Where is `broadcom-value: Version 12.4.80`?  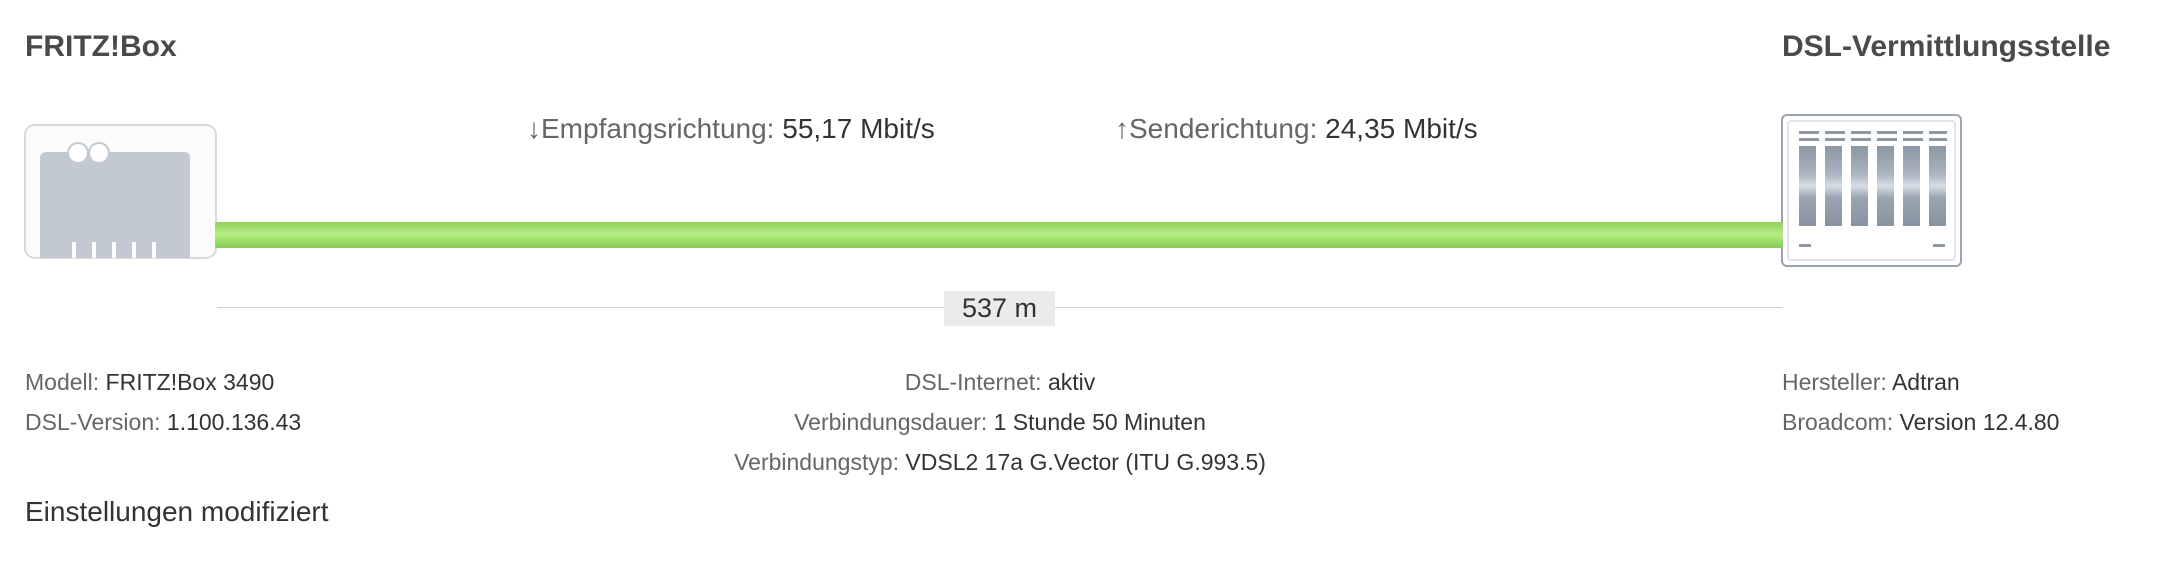 broadcom-value: Version 12.4.80 is located at coordinates (1979, 422).